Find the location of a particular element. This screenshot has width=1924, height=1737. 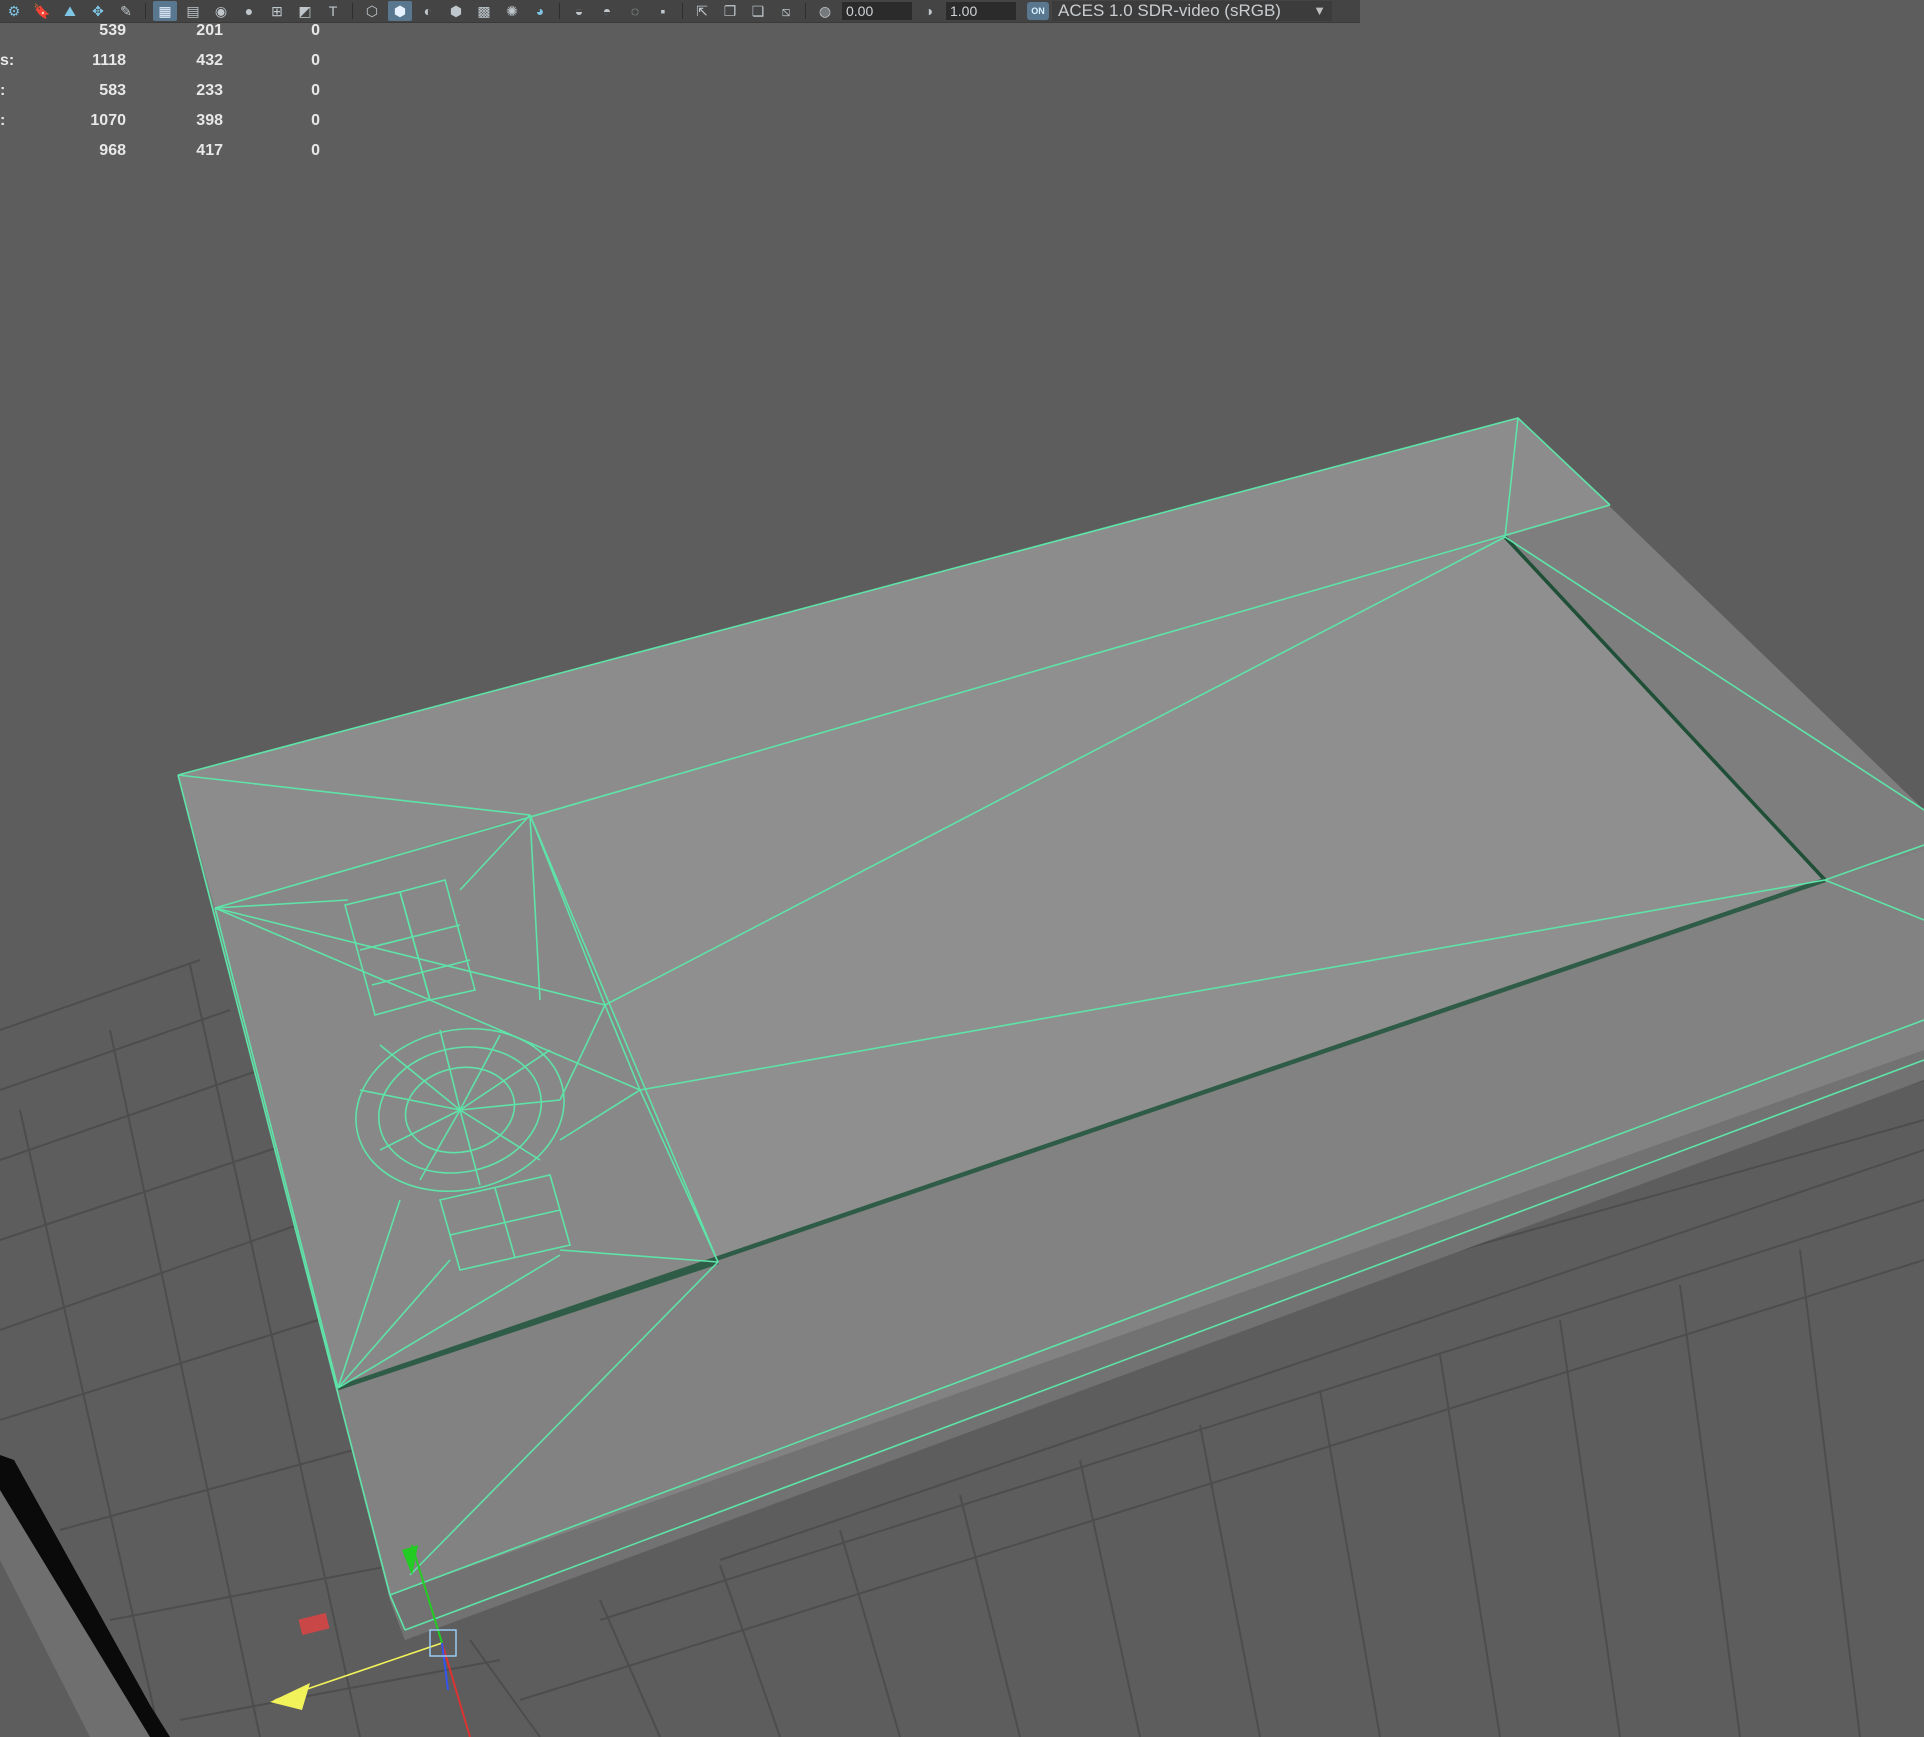

film-gate-icon: ▤ is located at coordinates (193, 11).